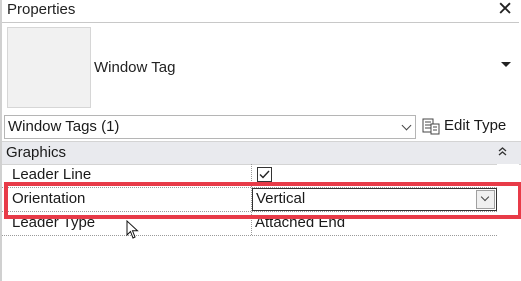 Image resolution: width=521 pixels, height=281 pixels. I want to click on instance-filter-dropdown: Window Tags (1), so click(210, 127).